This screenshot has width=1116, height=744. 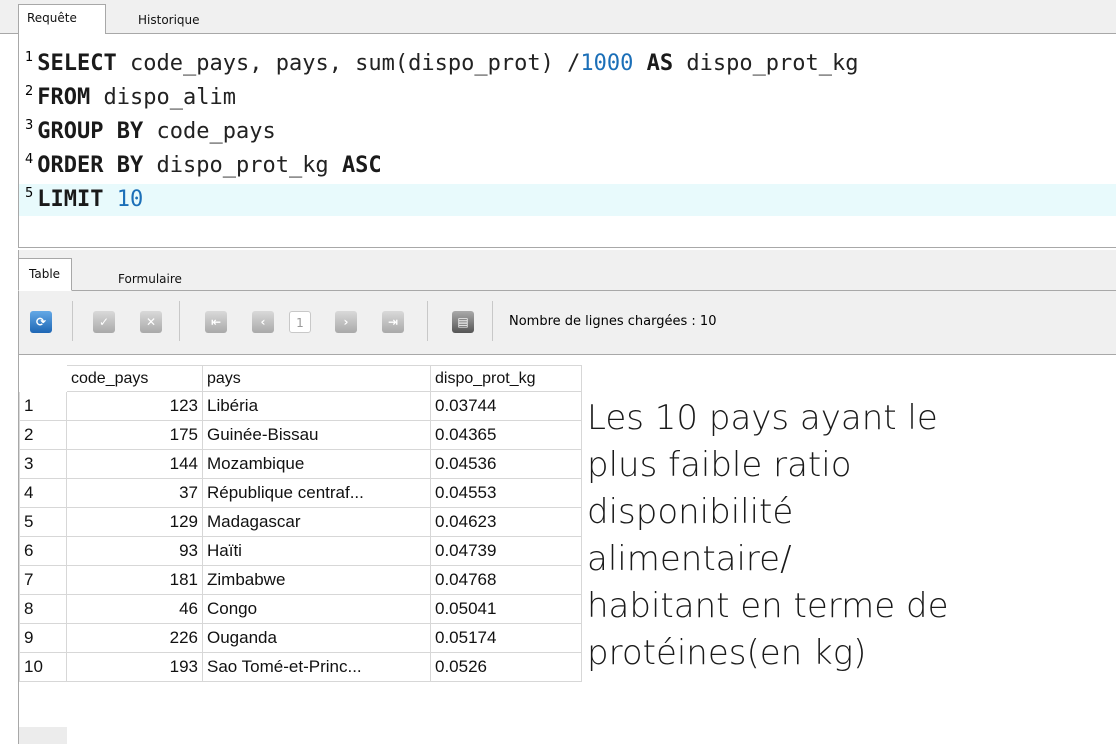 What do you see at coordinates (316, 464) in the screenshot?
I see `cell-pays: Mozambique` at bounding box center [316, 464].